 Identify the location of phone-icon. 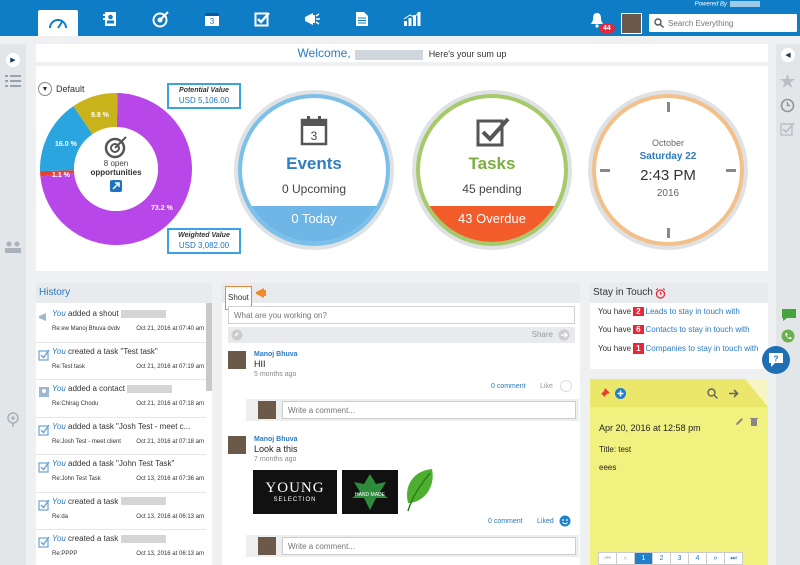
(788, 336).